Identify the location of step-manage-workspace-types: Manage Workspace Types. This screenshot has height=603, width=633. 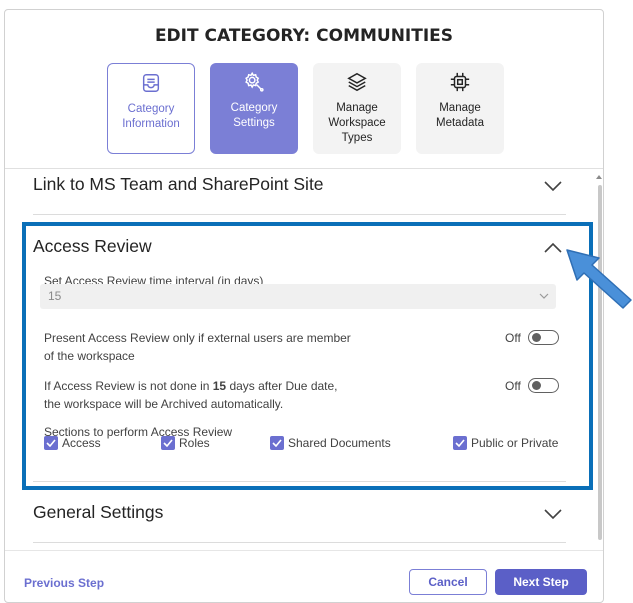
(357, 108).